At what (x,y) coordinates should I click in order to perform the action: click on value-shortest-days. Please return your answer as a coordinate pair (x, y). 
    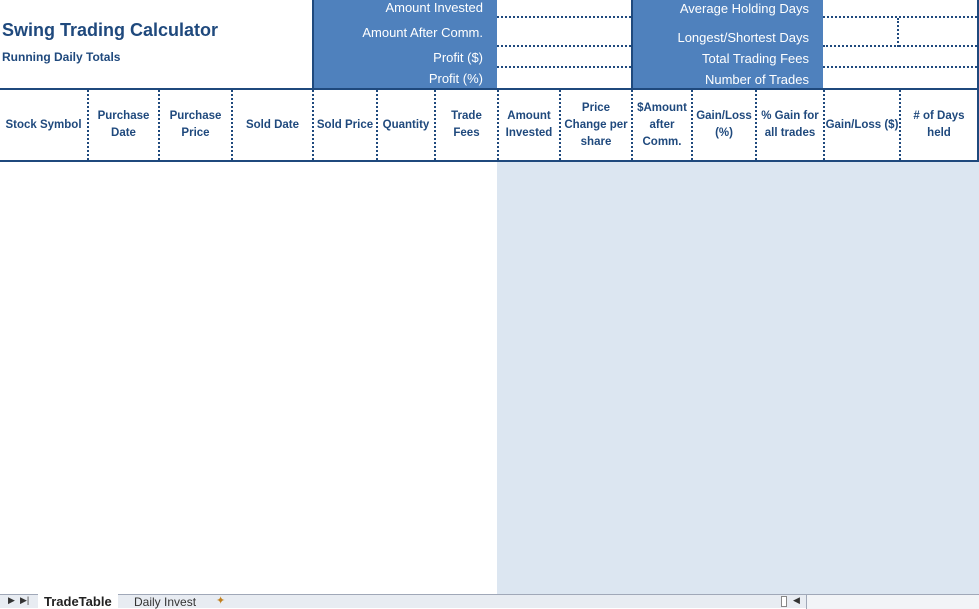
    Looking at the image, I should click on (938, 32).